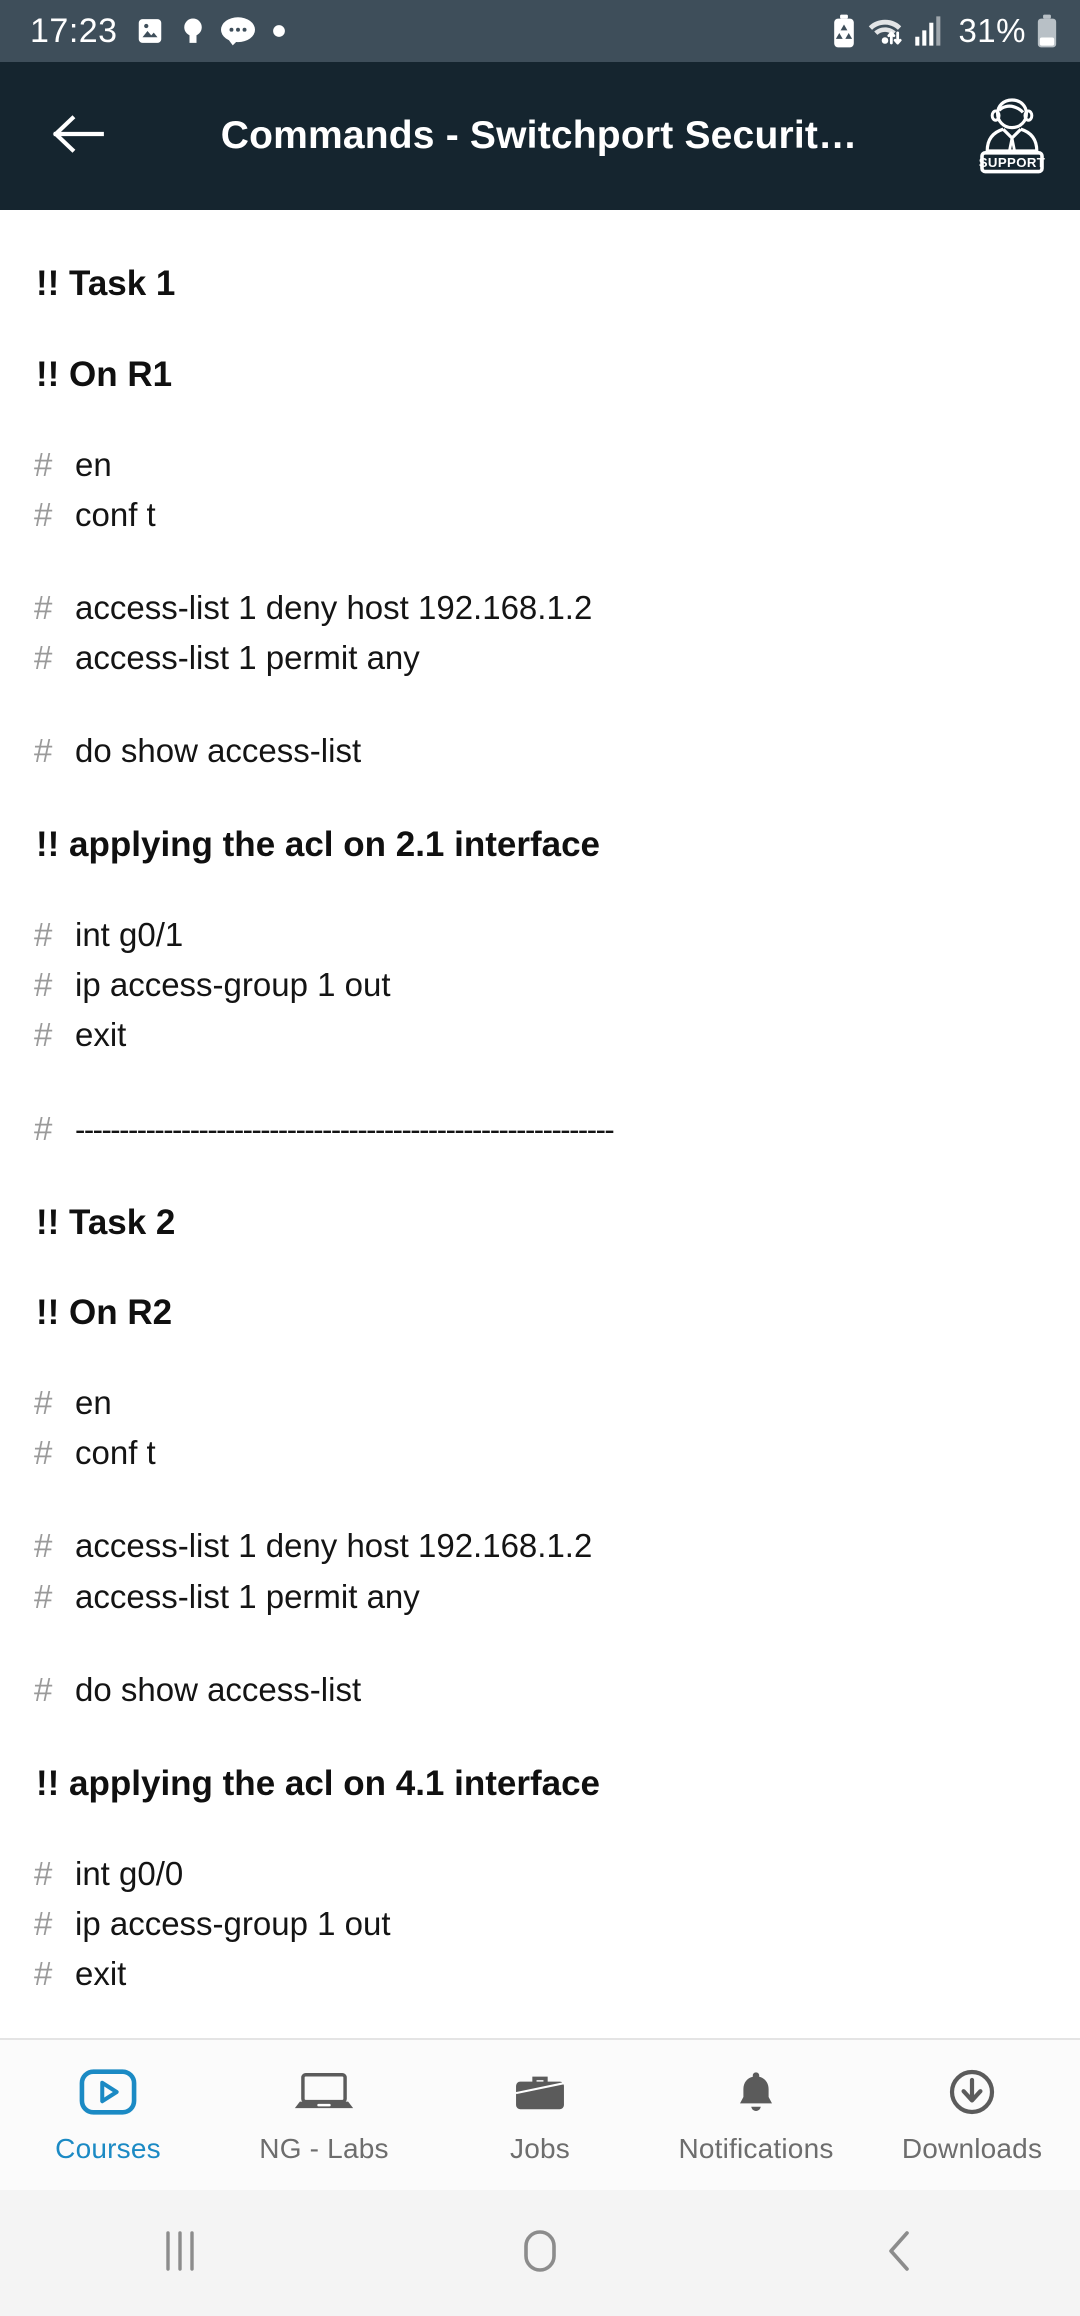 The image size is (1080, 2316). I want to click on section-heading: !! On R1, so click(104, 374).